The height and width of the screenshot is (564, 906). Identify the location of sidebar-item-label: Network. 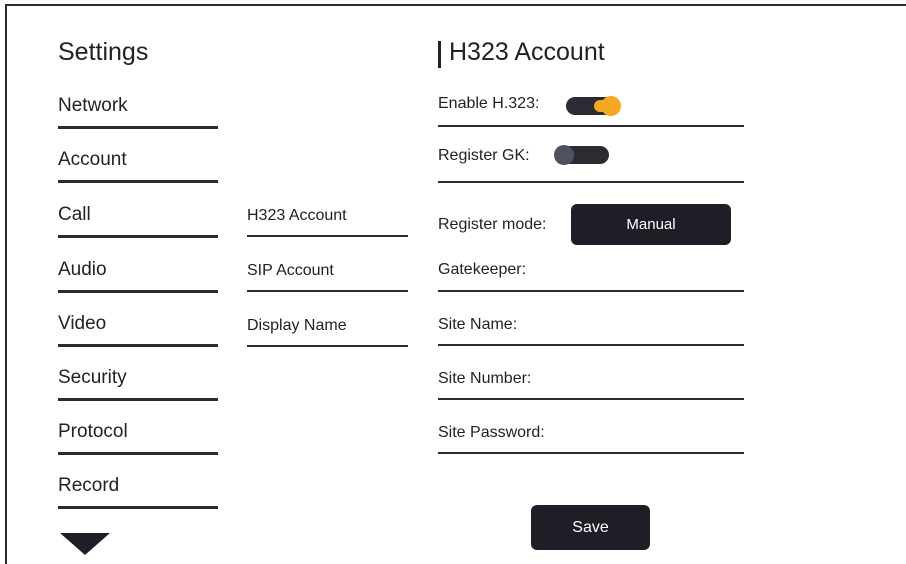
(93, 105).